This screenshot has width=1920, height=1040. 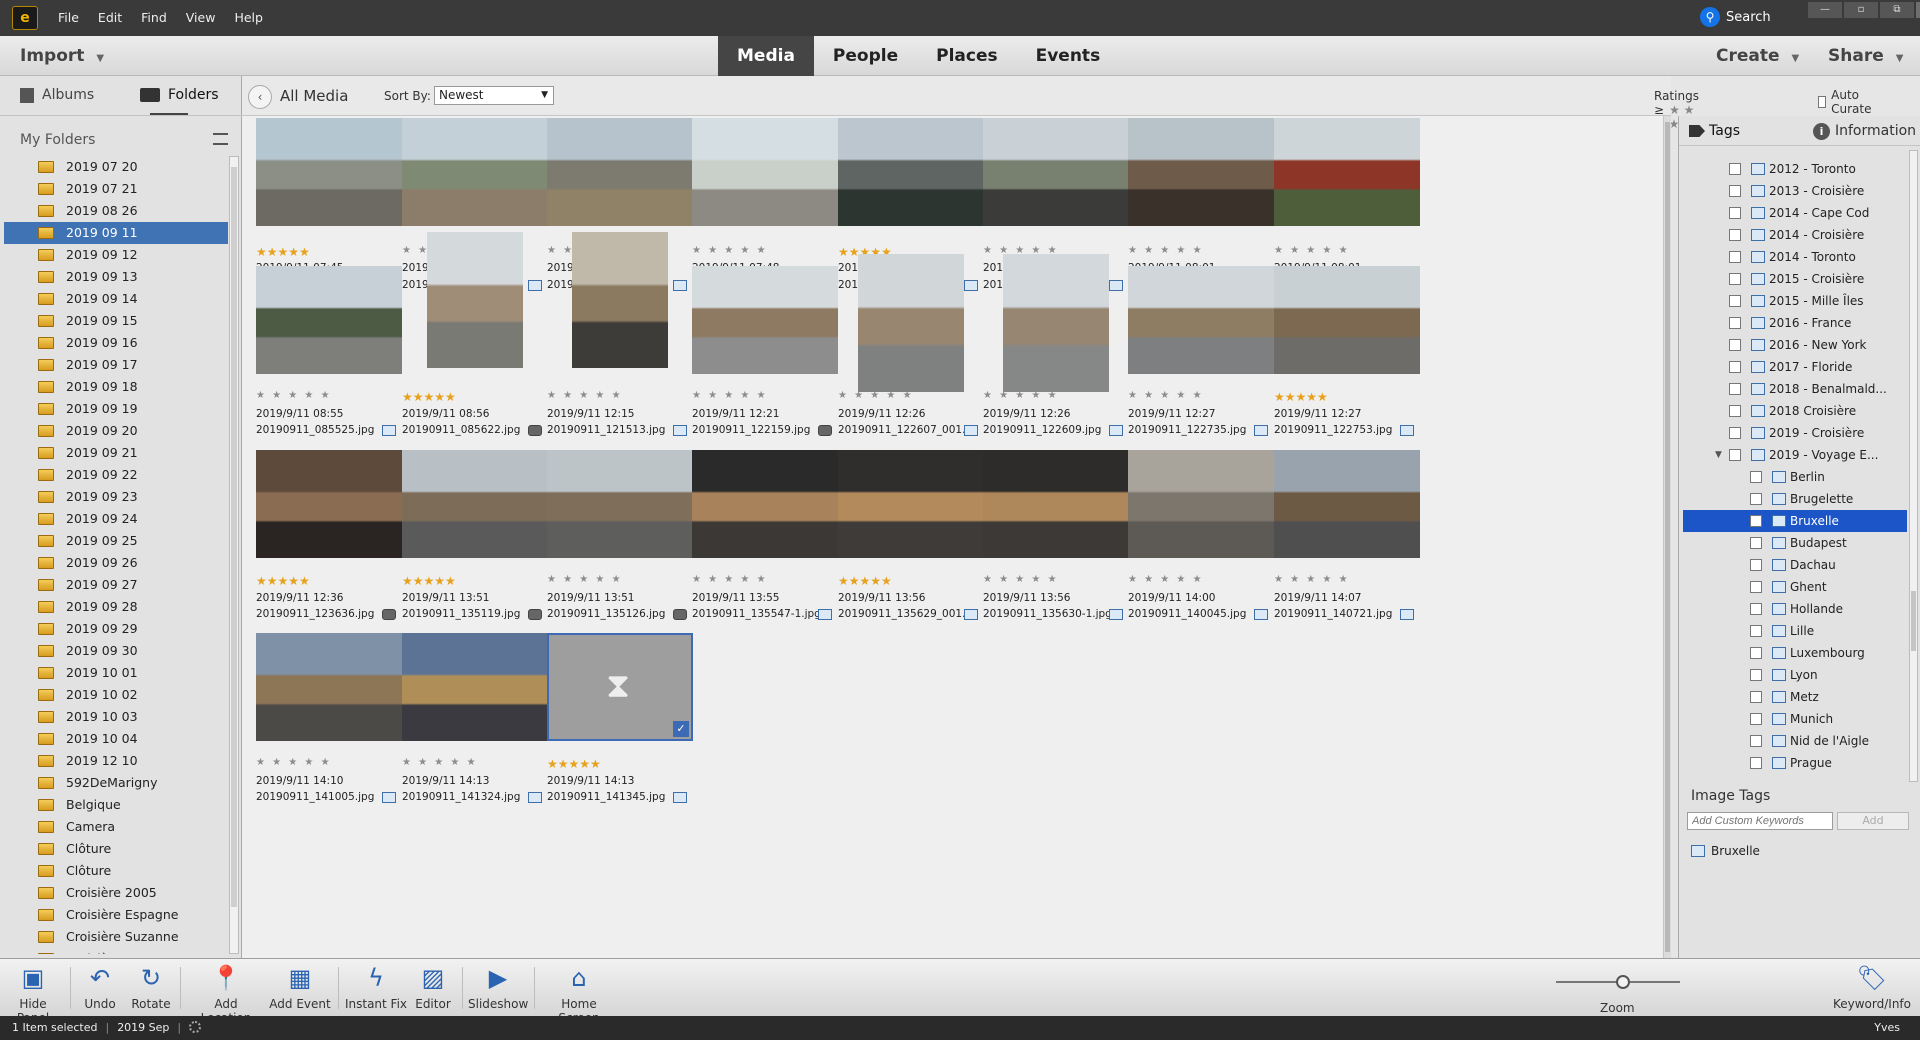 What do you see at coordinates (116, 233) in the screenshot?
I see `folder-item: 2019 09 11` at bounding box center [116, 233].